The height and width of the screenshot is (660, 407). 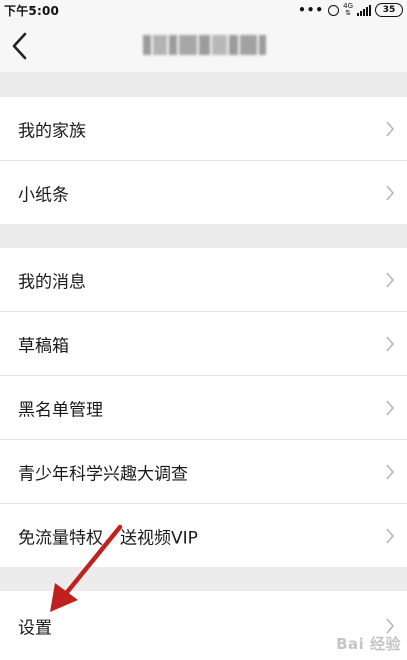 I want to click on battery-icon: 35, so click(x=389, y=10).